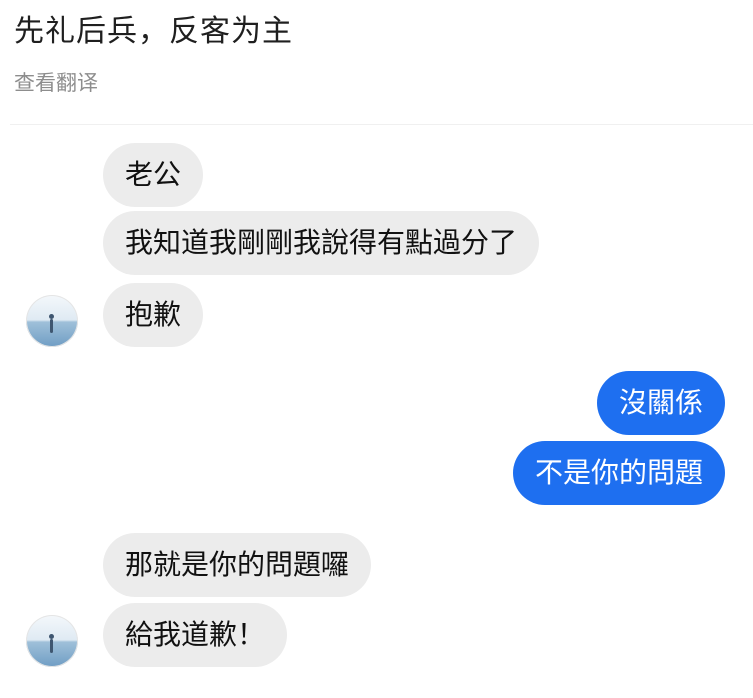 The width and height of the screenshot is (753, 698). What do you see at coordinates (153, 175) in the screenshot?
I see `incoming-message-bubble: 老公` at bounding box center [153, 175].